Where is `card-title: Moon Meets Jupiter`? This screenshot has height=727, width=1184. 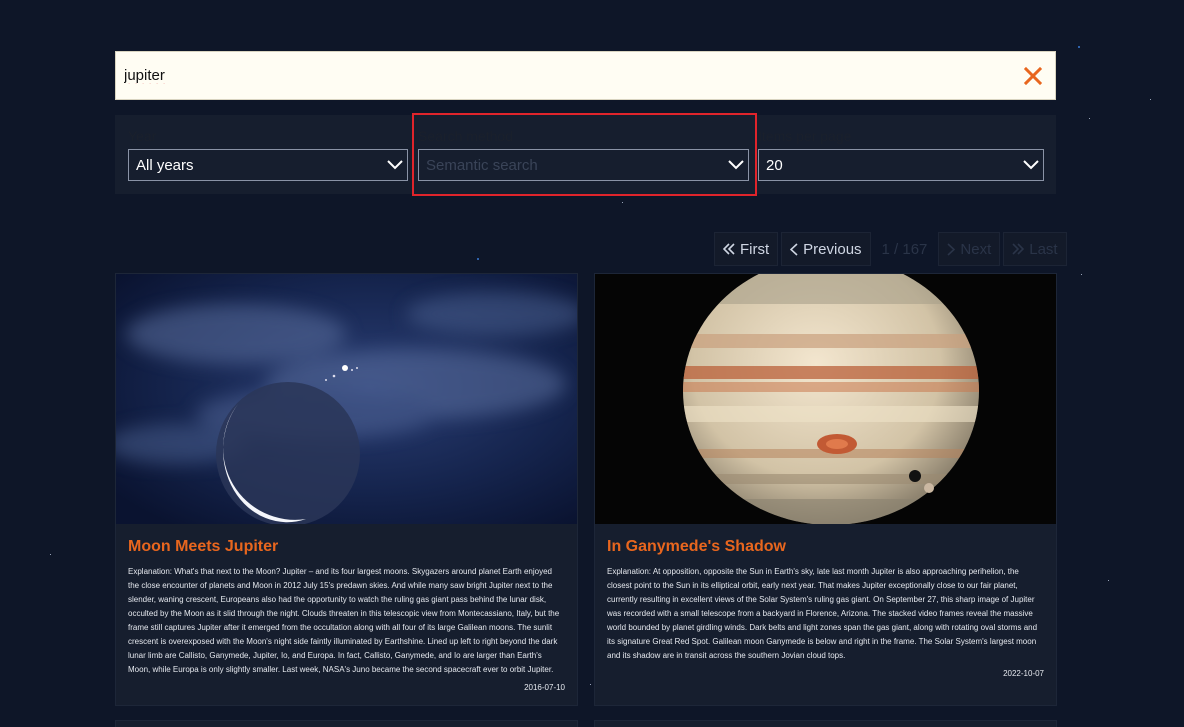 card-title: Moon Meets Jupiter is located at coordinates (346, 547).